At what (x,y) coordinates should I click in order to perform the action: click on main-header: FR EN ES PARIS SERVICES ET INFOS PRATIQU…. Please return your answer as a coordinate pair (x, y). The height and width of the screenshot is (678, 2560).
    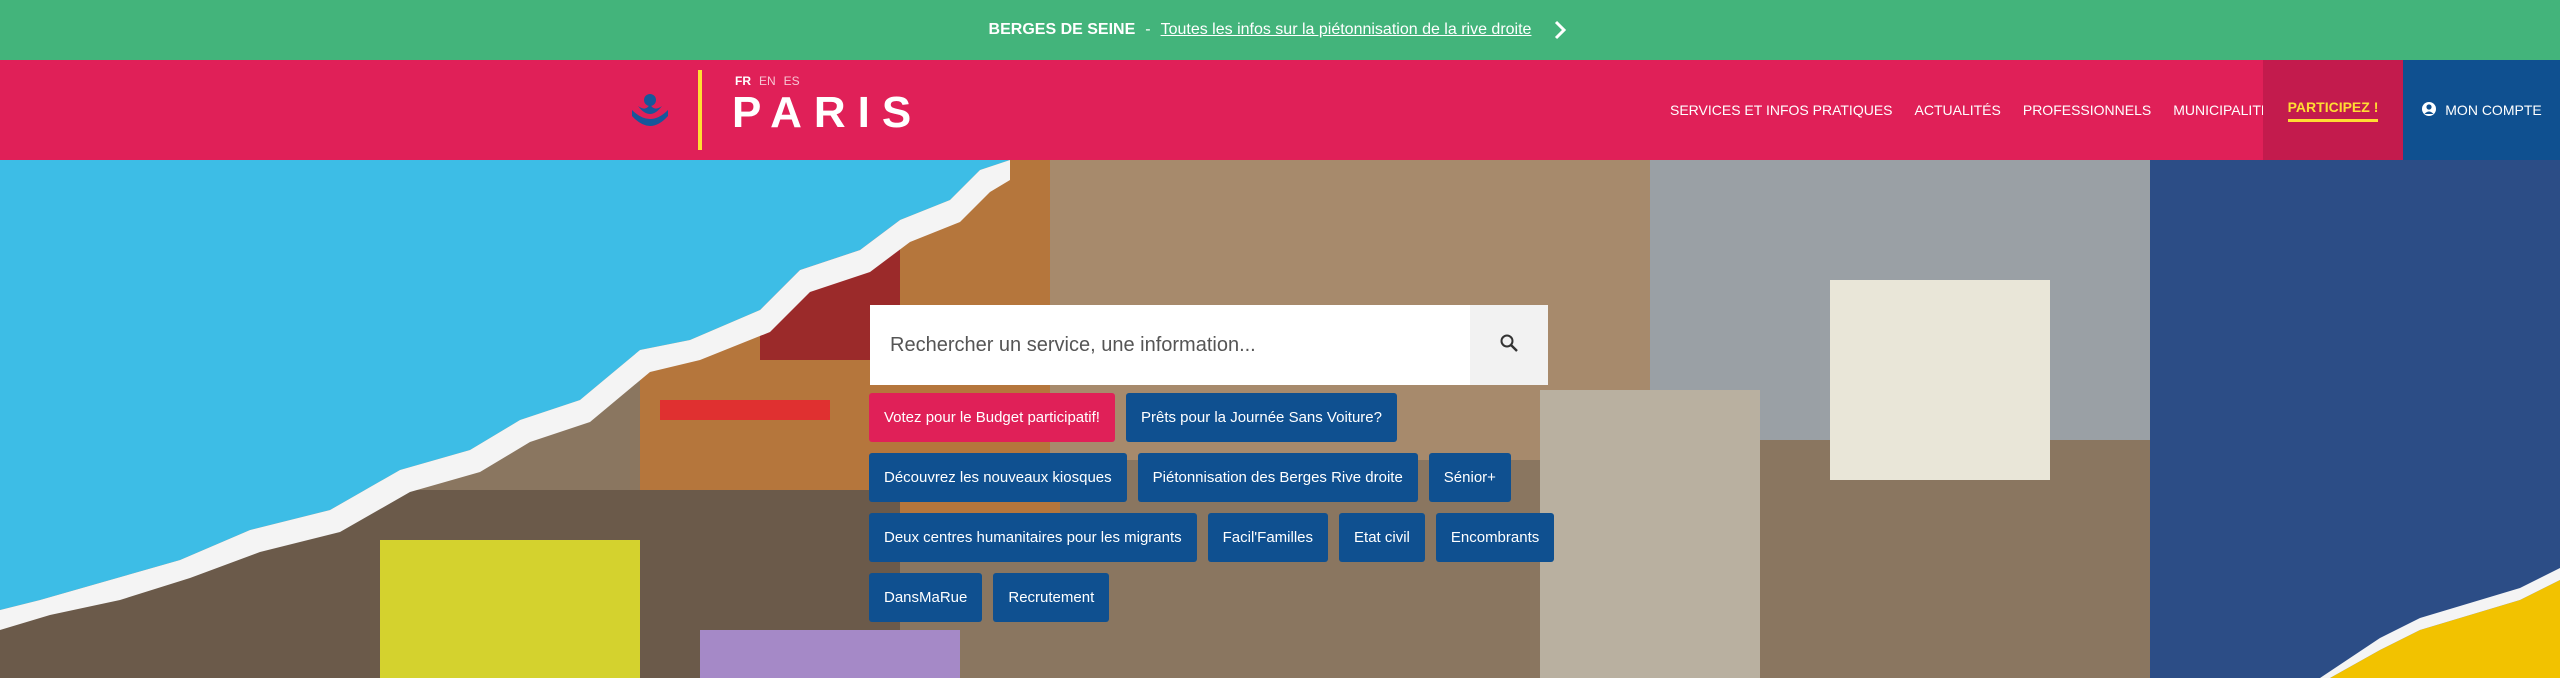
    Looking at the image, I should click on (1280, 110).